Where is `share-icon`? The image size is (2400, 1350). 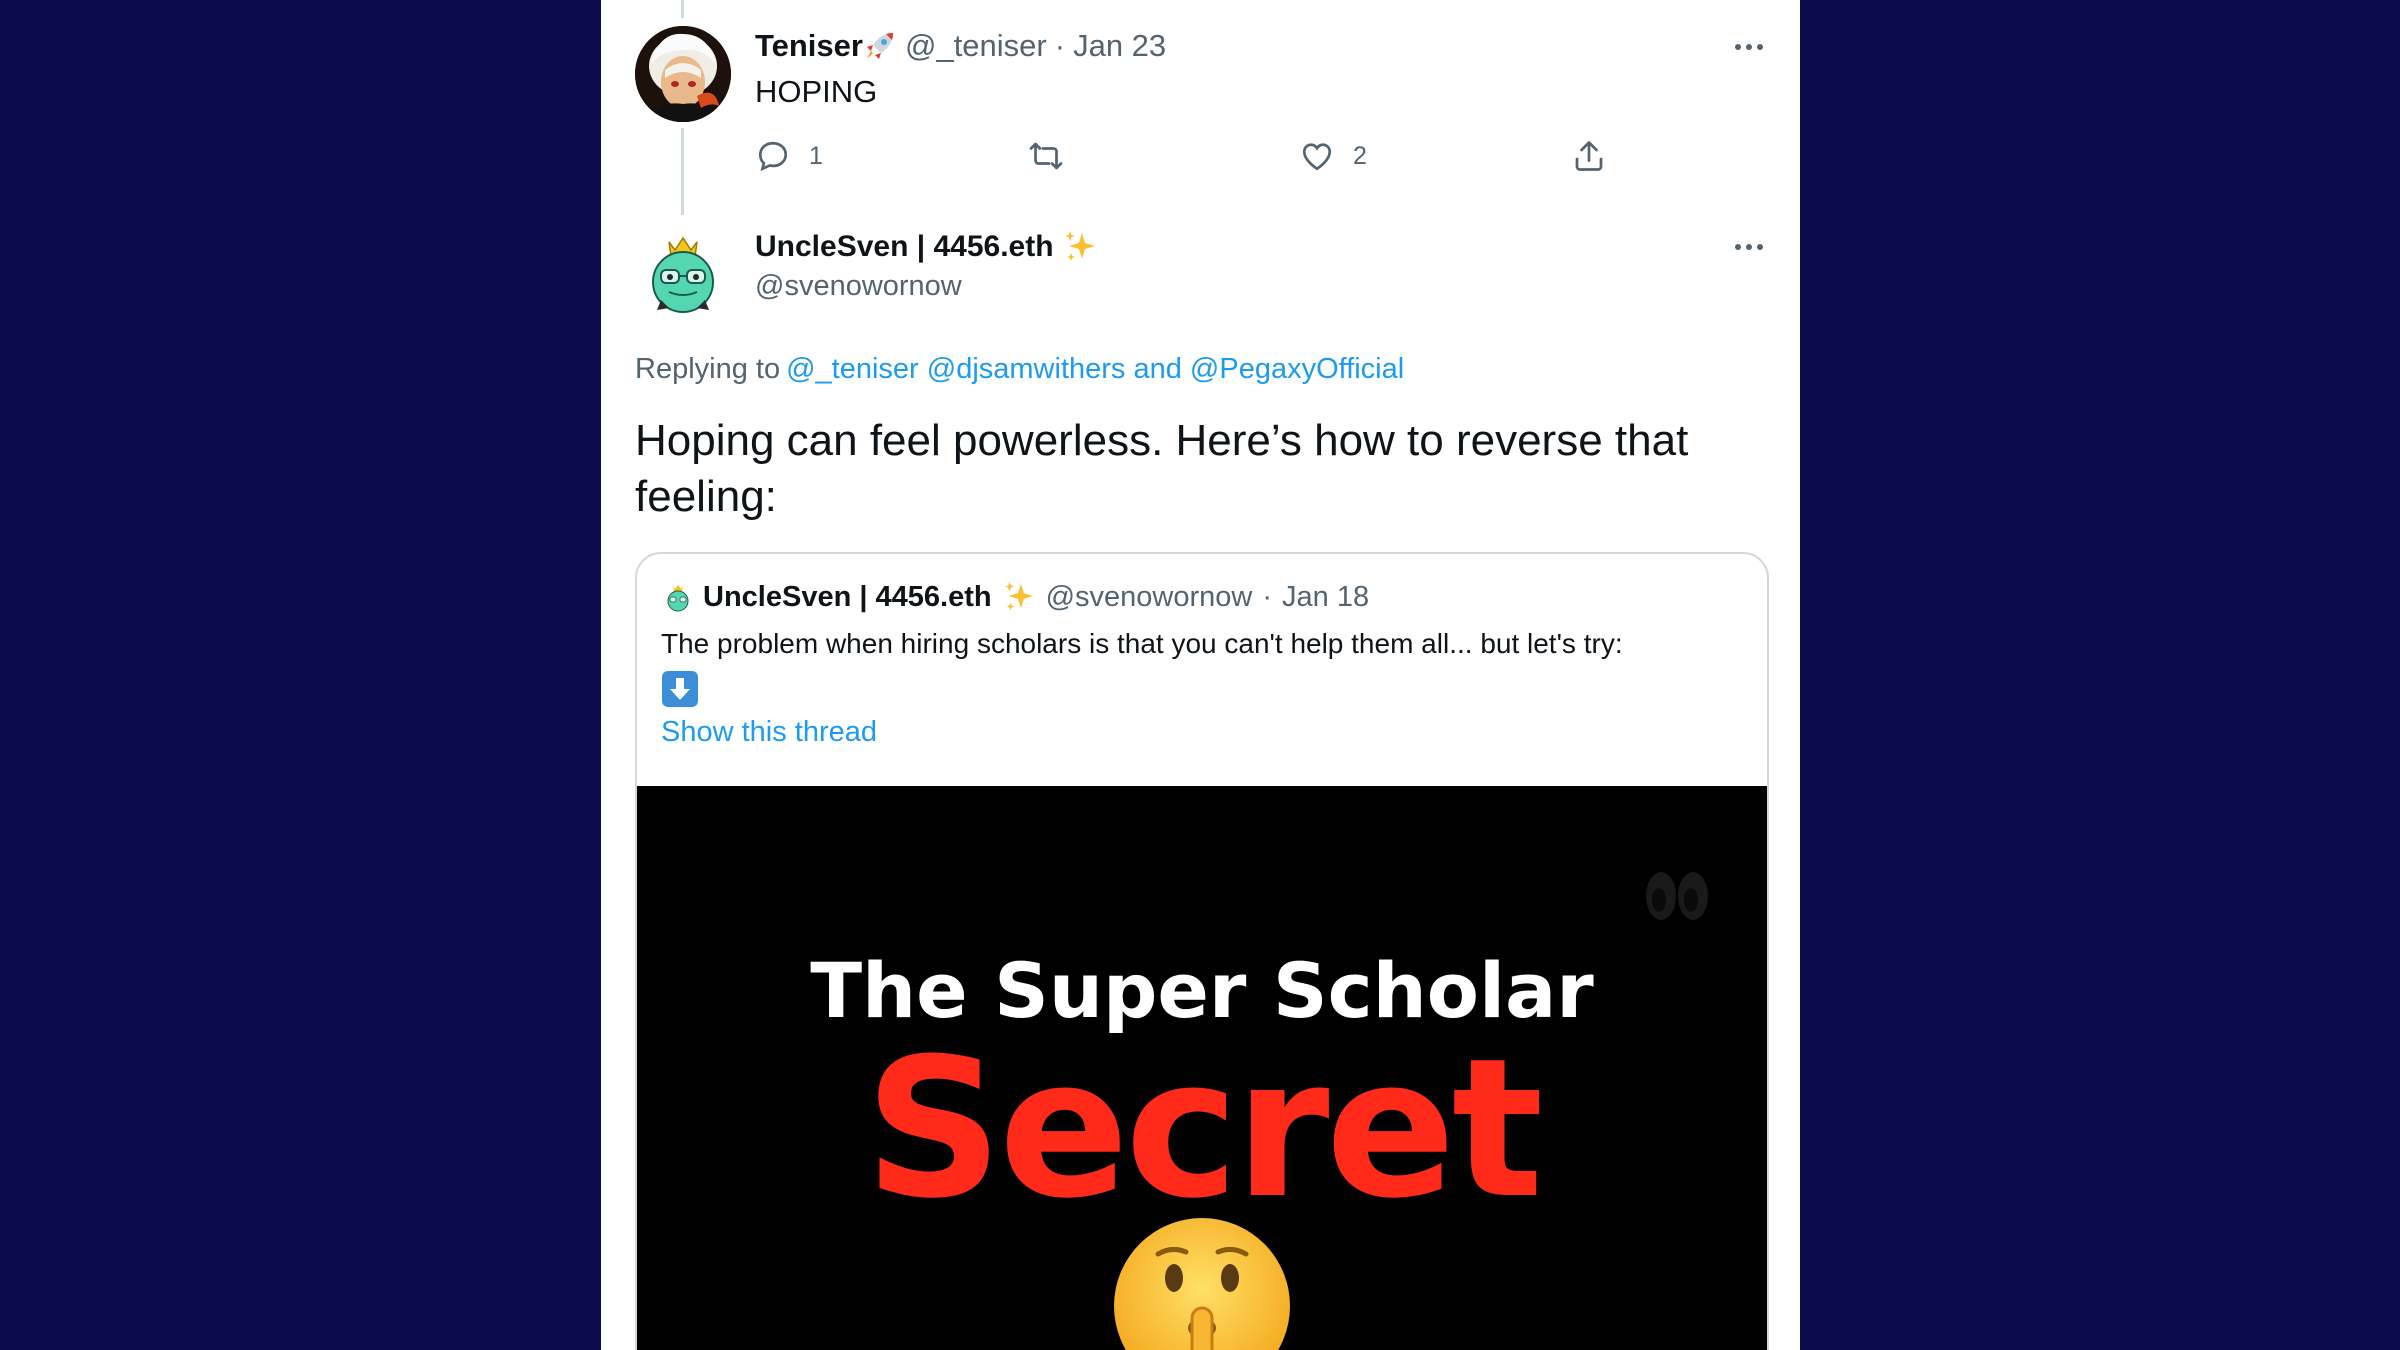 share-icon is located at coordinates (1589, 156).